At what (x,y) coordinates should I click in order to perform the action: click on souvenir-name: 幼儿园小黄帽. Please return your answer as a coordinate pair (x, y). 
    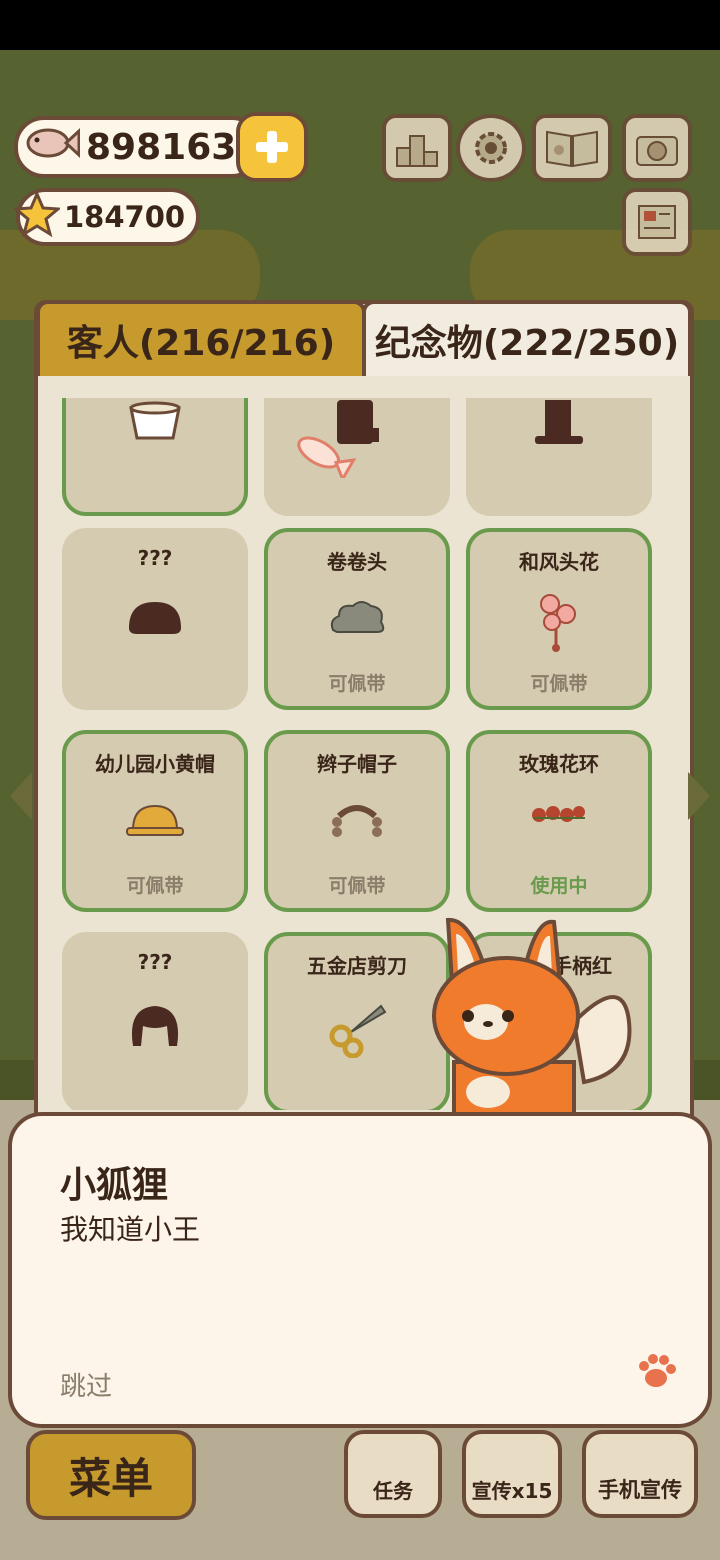
    Looking at the image, I should click on (155, 764).